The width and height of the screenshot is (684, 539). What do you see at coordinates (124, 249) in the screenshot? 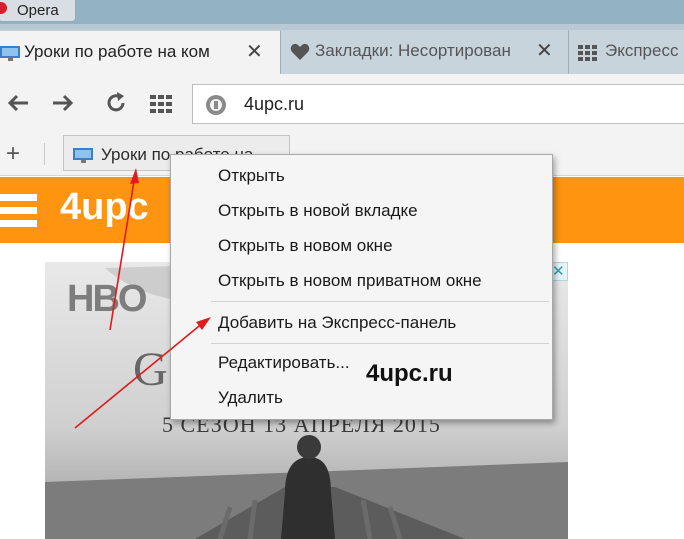
I see `arrow-to-bookmark` at bounding box center [124, 249].